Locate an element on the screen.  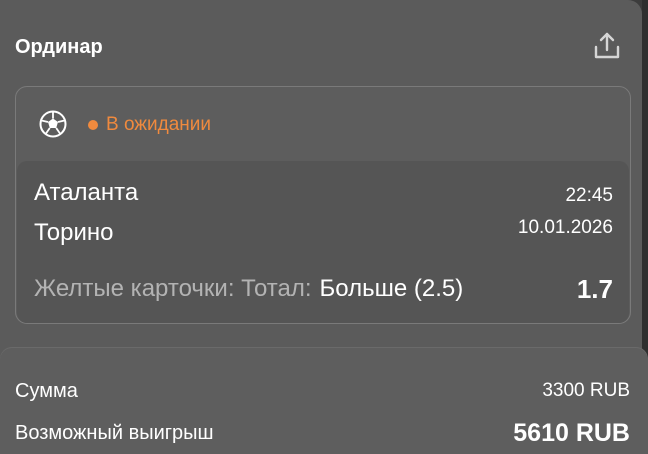
potential-win-label: Возможный выигрыш is located at coordinates (114, 432).